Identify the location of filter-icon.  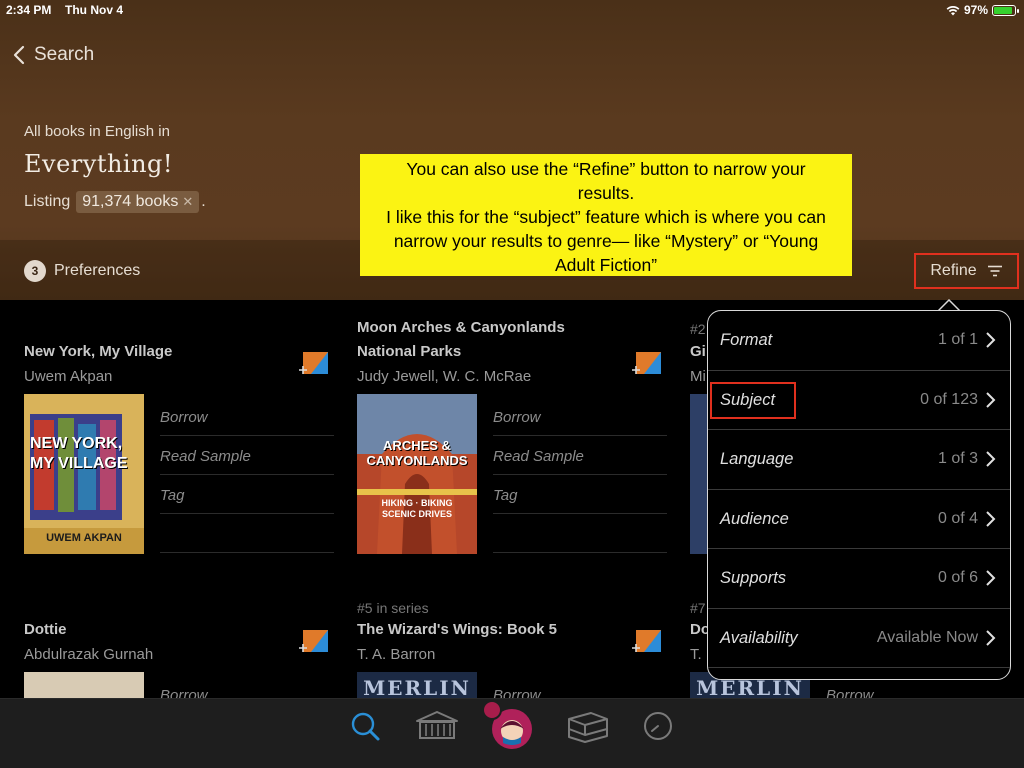
(994, 271).